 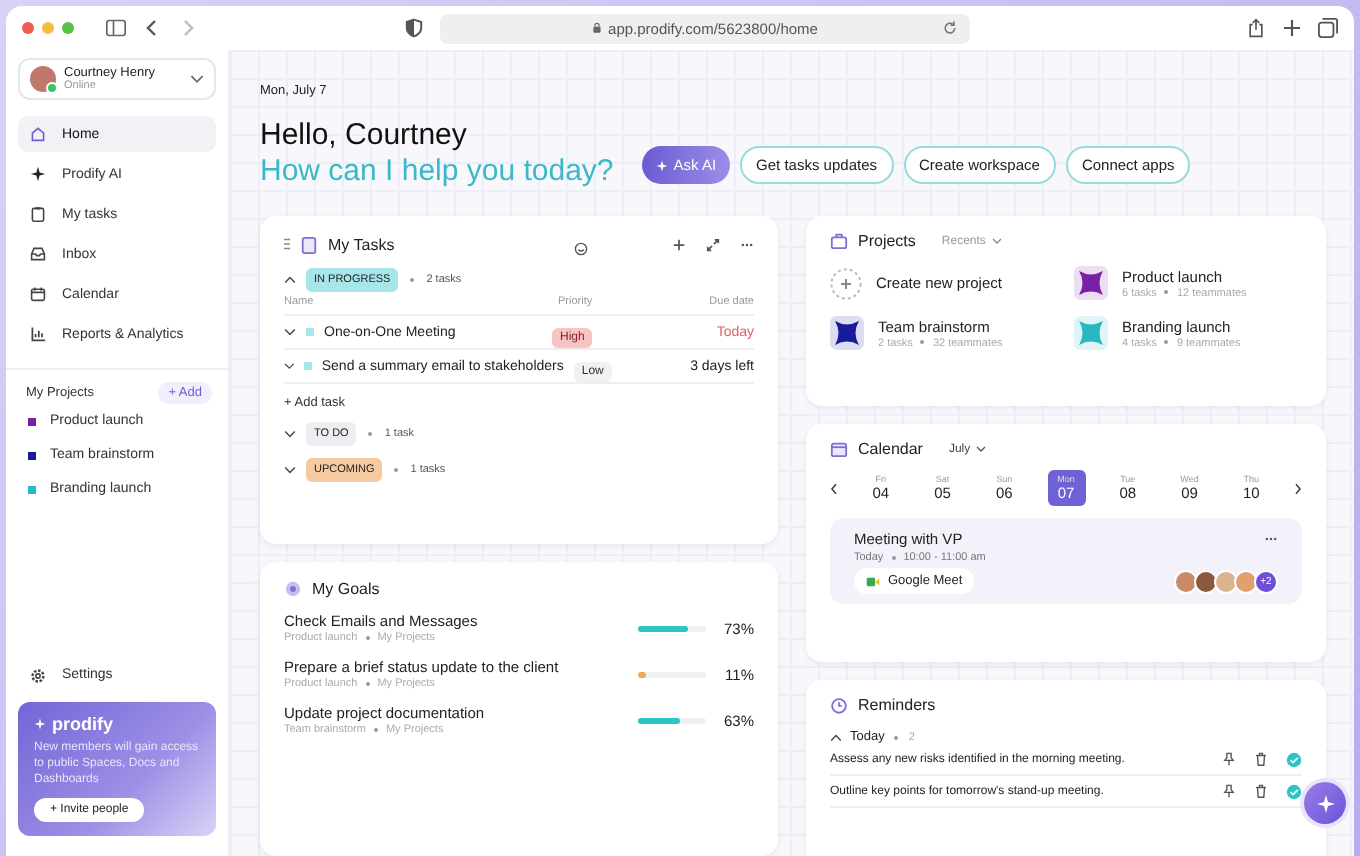 What do you see at coordinates (364, 135) in the screenshot?
I see `greeting: Hello, Courtney` at bounding box center [364, 135].